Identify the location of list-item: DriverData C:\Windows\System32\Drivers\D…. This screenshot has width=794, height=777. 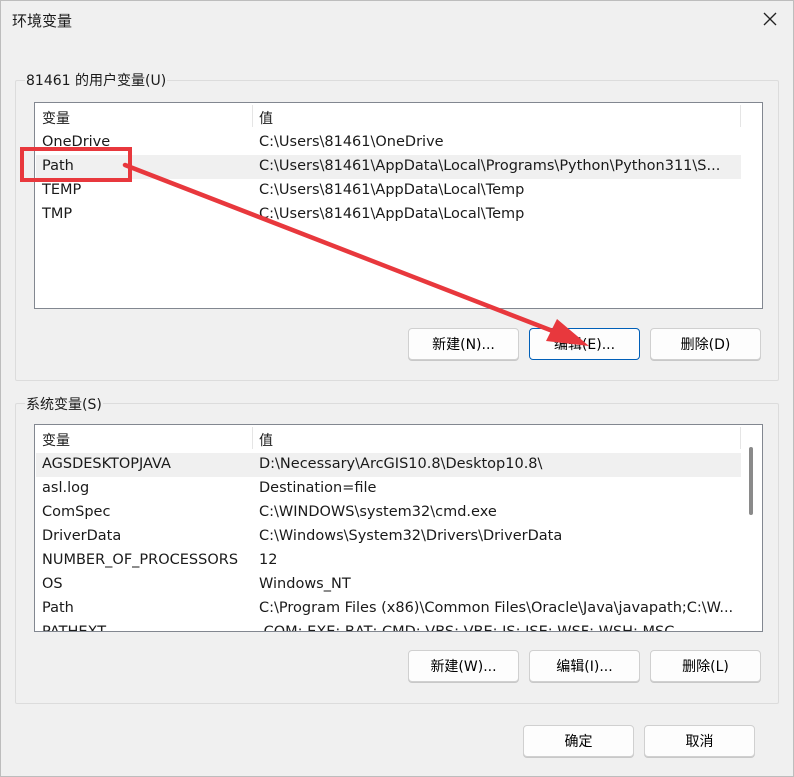
(388, 537).